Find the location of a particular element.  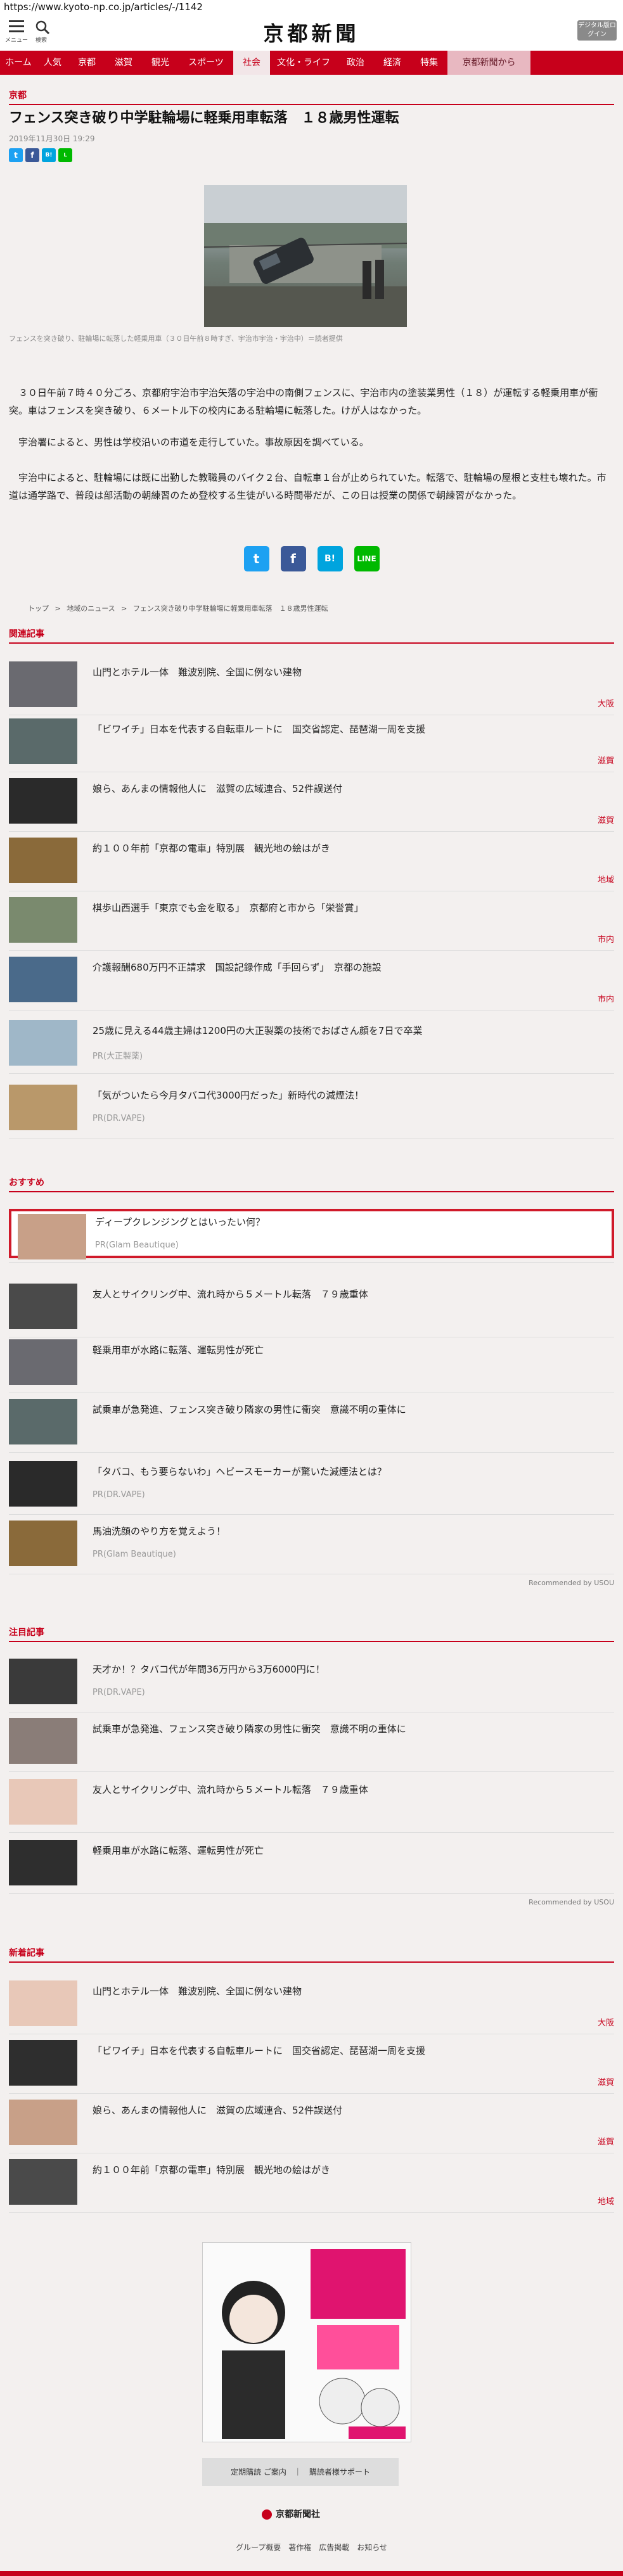

item-title: 25歳に見える44歳主婦は1200円の大正製薬の技術でおばさん顔を7日で卒業 is located at coordinates (257, 1030).